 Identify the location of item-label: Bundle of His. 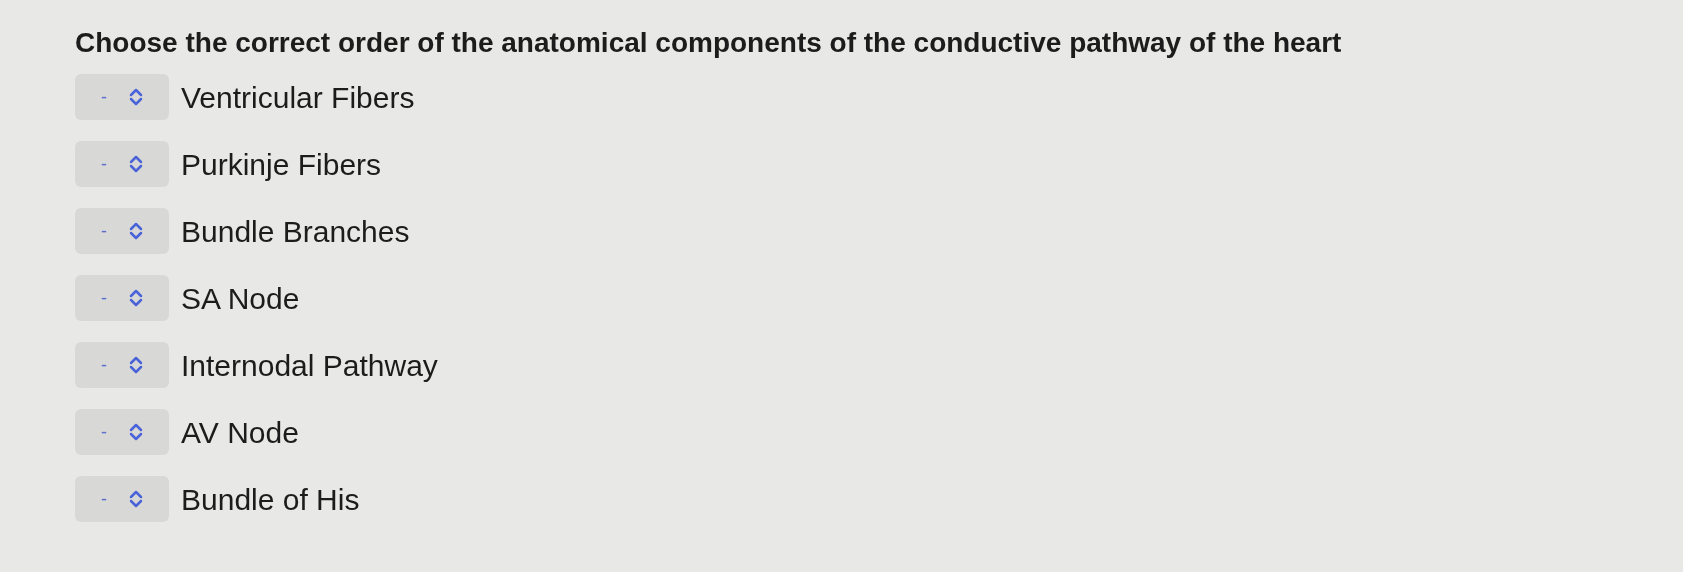
(270, 499).